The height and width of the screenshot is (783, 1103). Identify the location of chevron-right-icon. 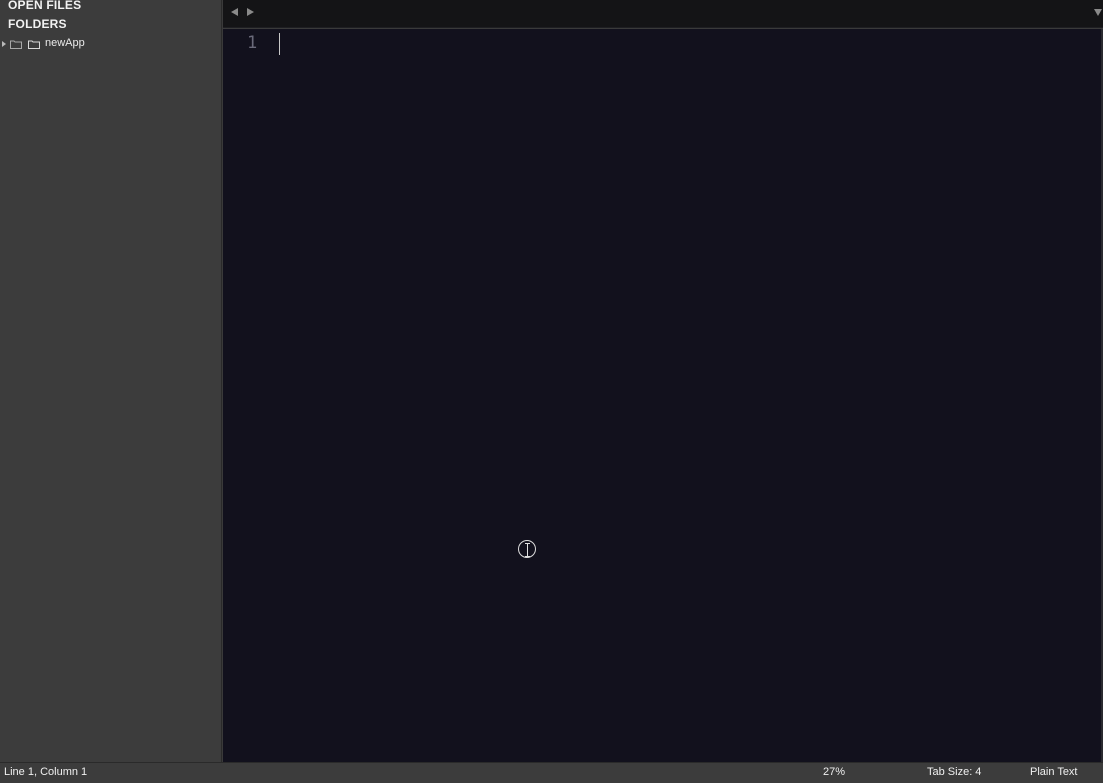
(250, 12).